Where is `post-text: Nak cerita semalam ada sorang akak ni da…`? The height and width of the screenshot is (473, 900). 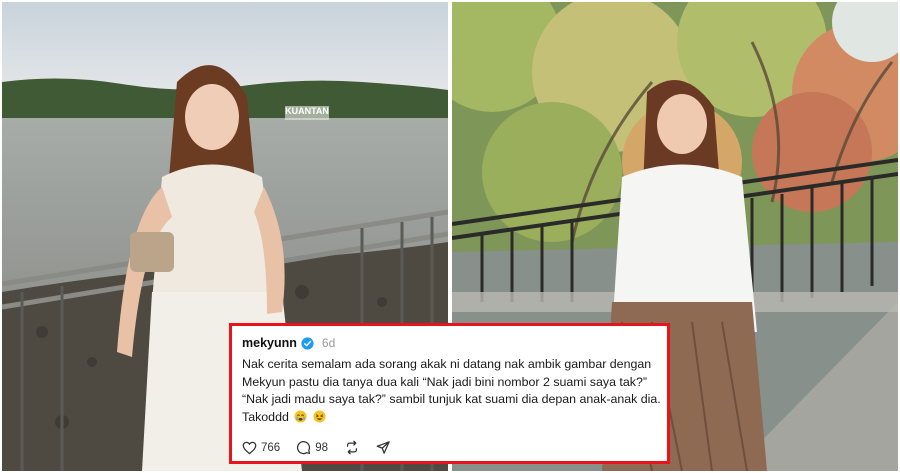
post-text: Nak cerita semalam ada sorang akak ni da… is located at coordinates (457, 391).